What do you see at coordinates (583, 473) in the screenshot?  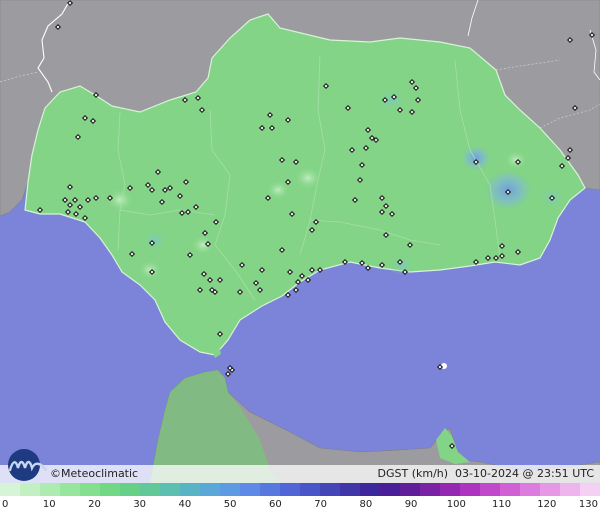 I see `timezone: UTC` at bounding box center [583, 473].